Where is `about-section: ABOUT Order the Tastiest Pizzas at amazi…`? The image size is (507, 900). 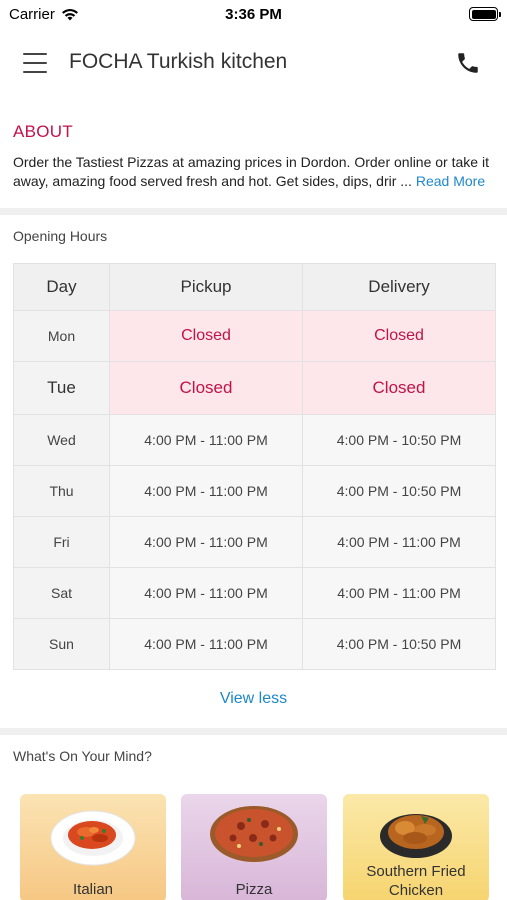
about-section: ABOUT Order the Tastiest Pizzas at amazi… is located at coordinates (253, 153).